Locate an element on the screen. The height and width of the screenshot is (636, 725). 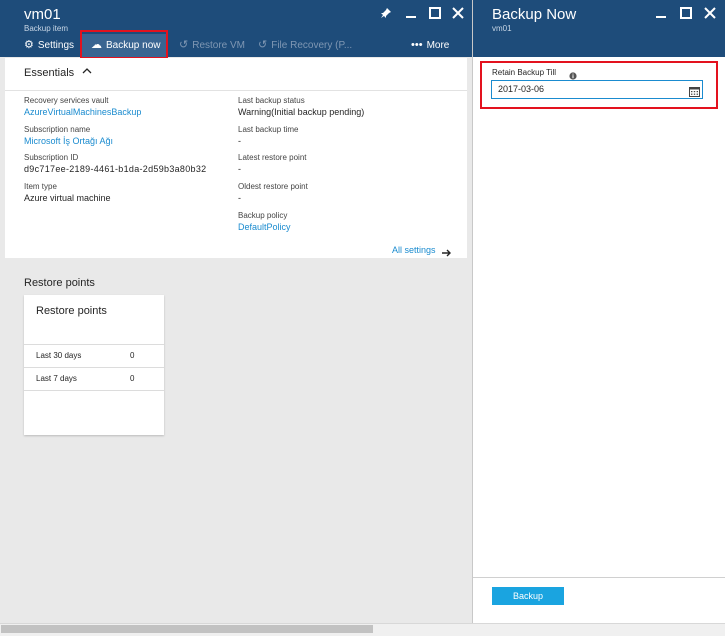
pin-icon is located at coordinates (386, 14).